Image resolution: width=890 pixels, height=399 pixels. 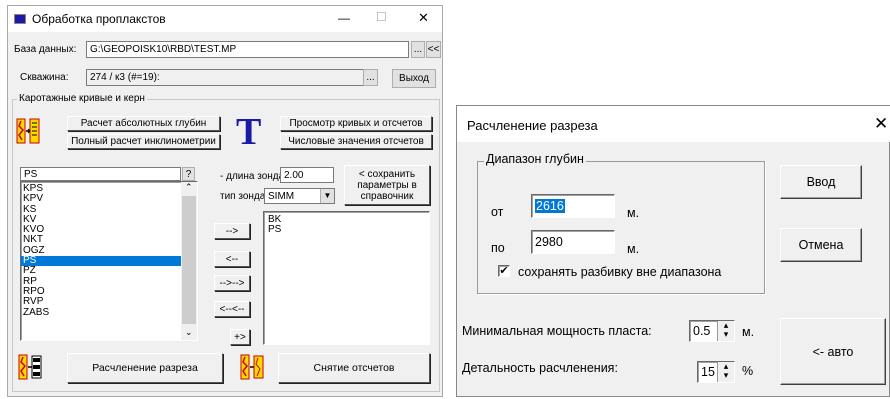 I want to click on dialog-close-button: ✕, so click(x=881, y=124).